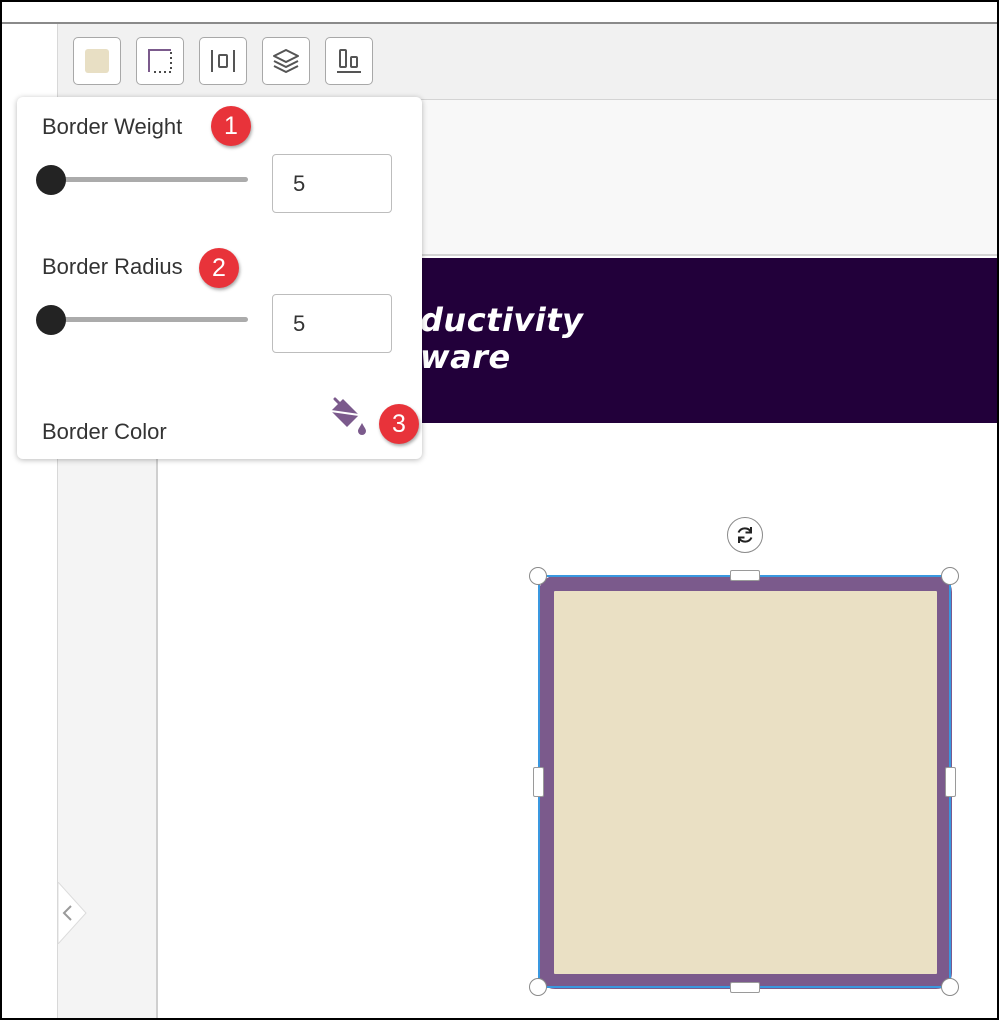 The height and width of the screenshot is (1020, 999). Describe the element at coordinates (538, 782) in the screenshot. I see `resize-handle-left` at that location.